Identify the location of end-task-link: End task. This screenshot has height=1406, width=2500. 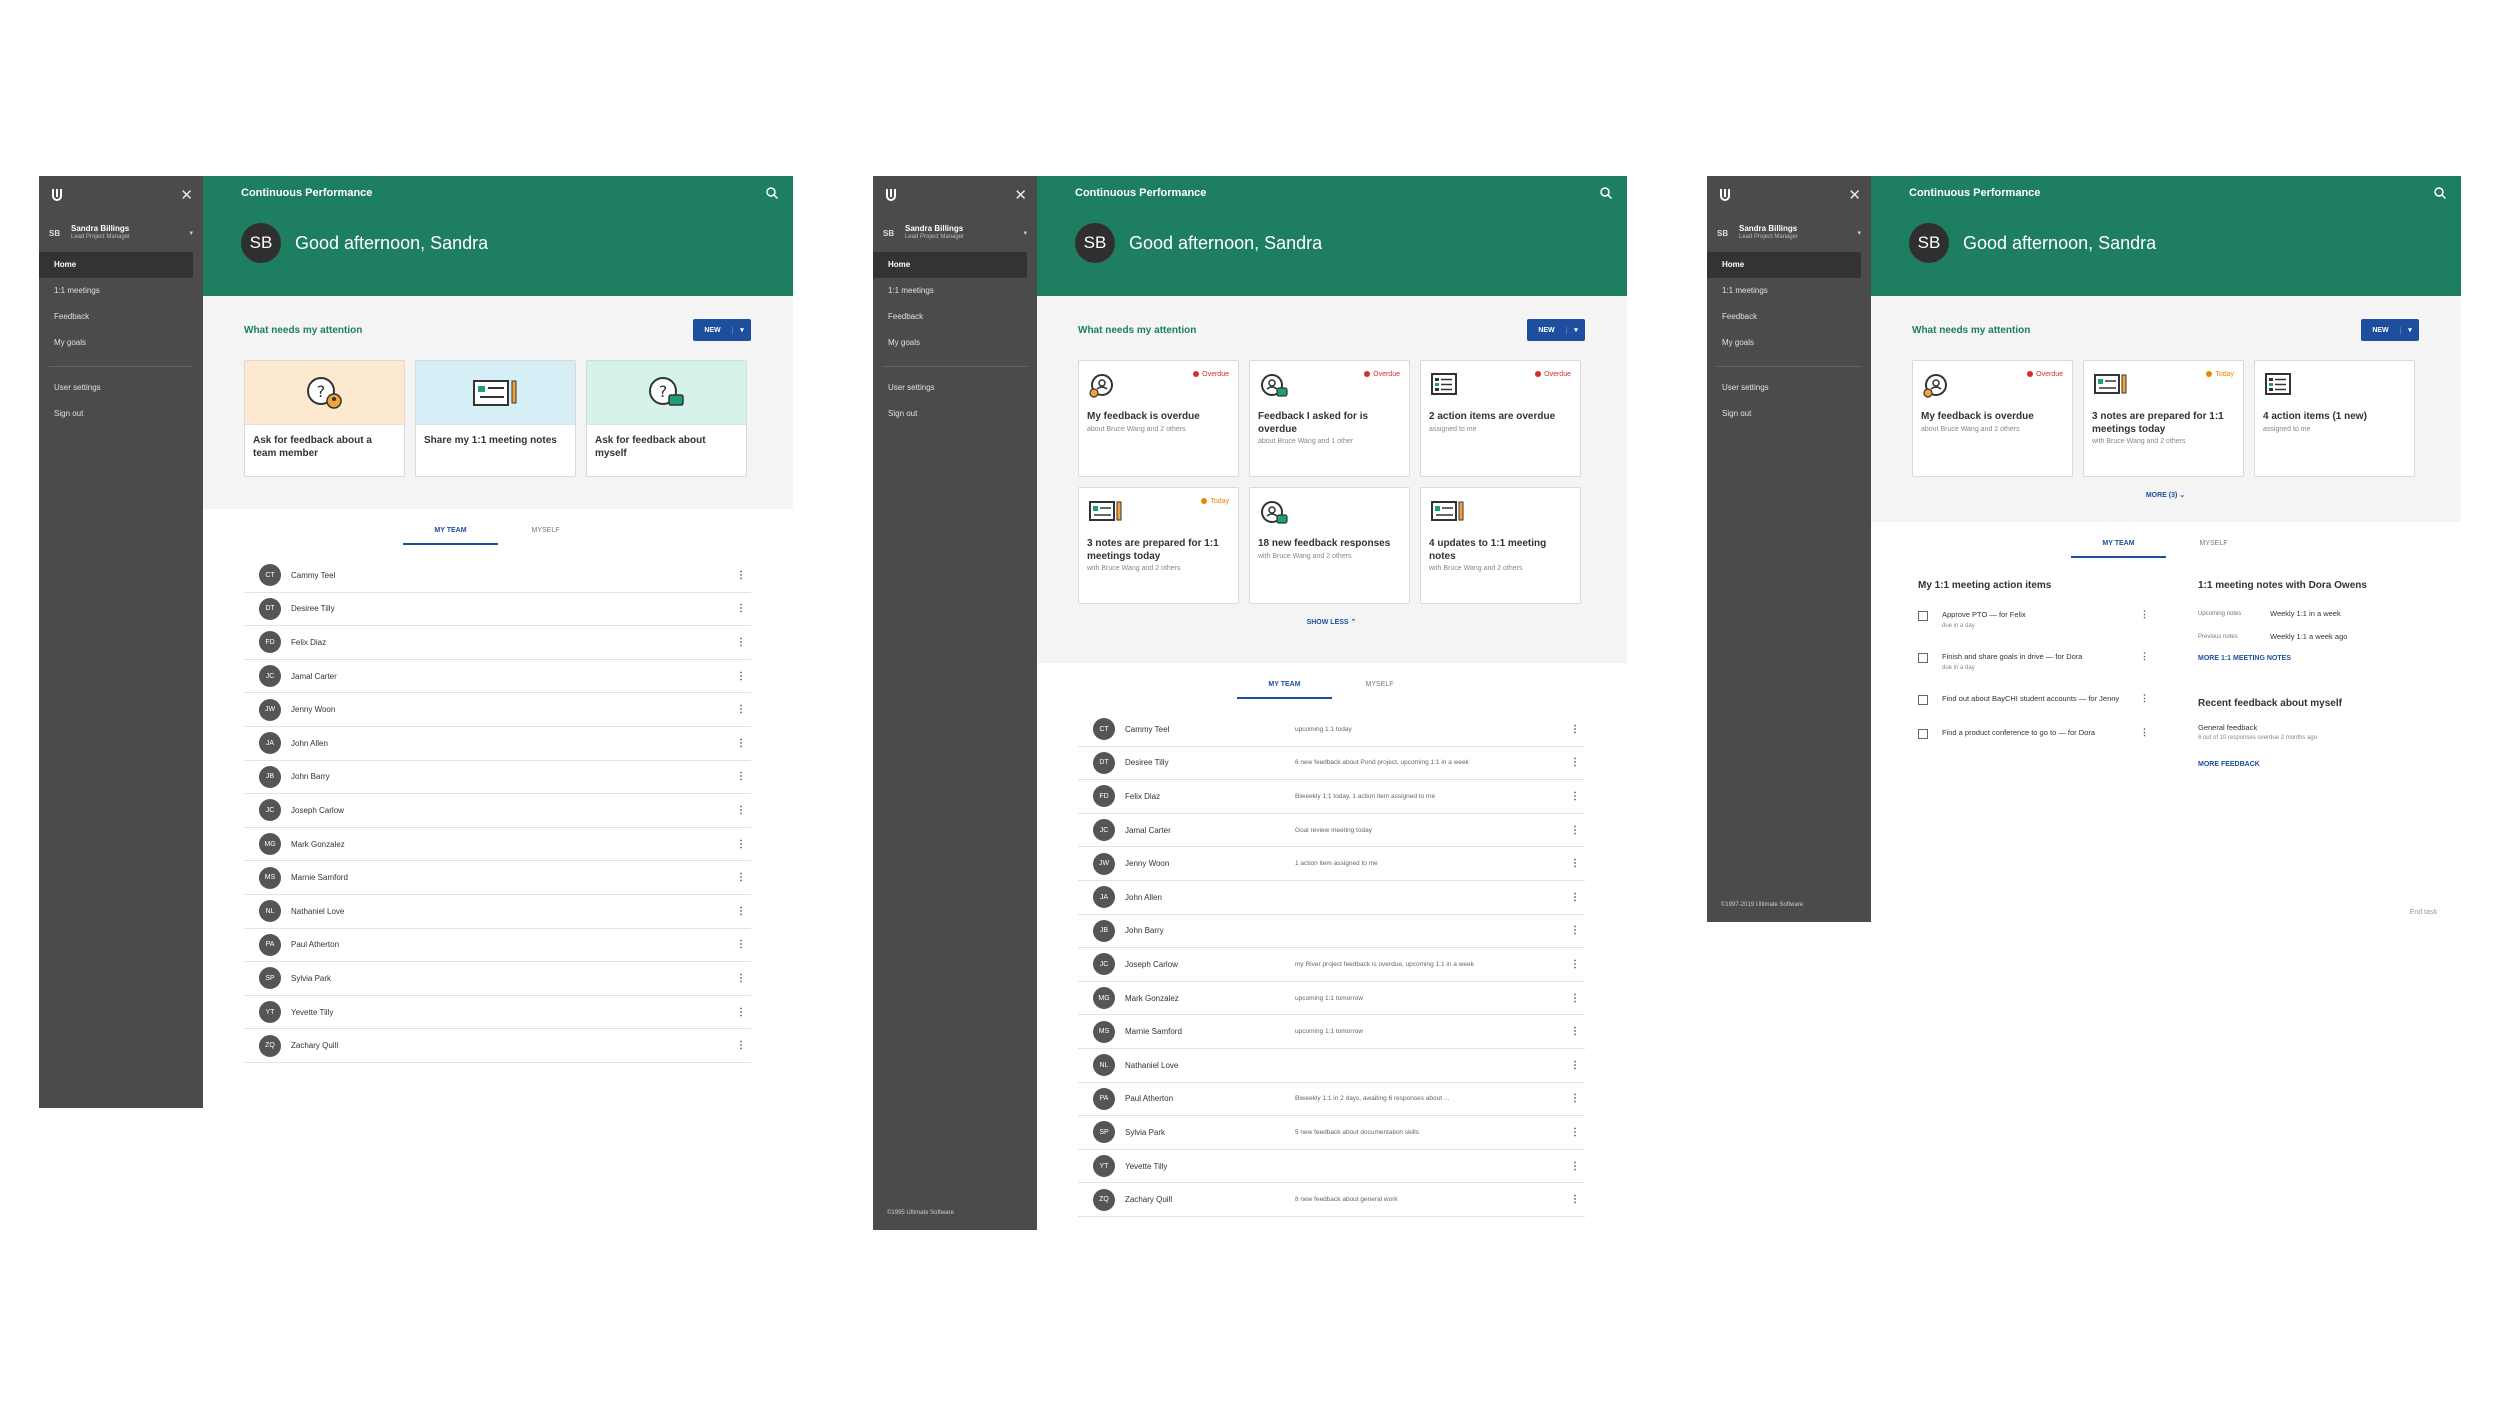
(2423, 912).